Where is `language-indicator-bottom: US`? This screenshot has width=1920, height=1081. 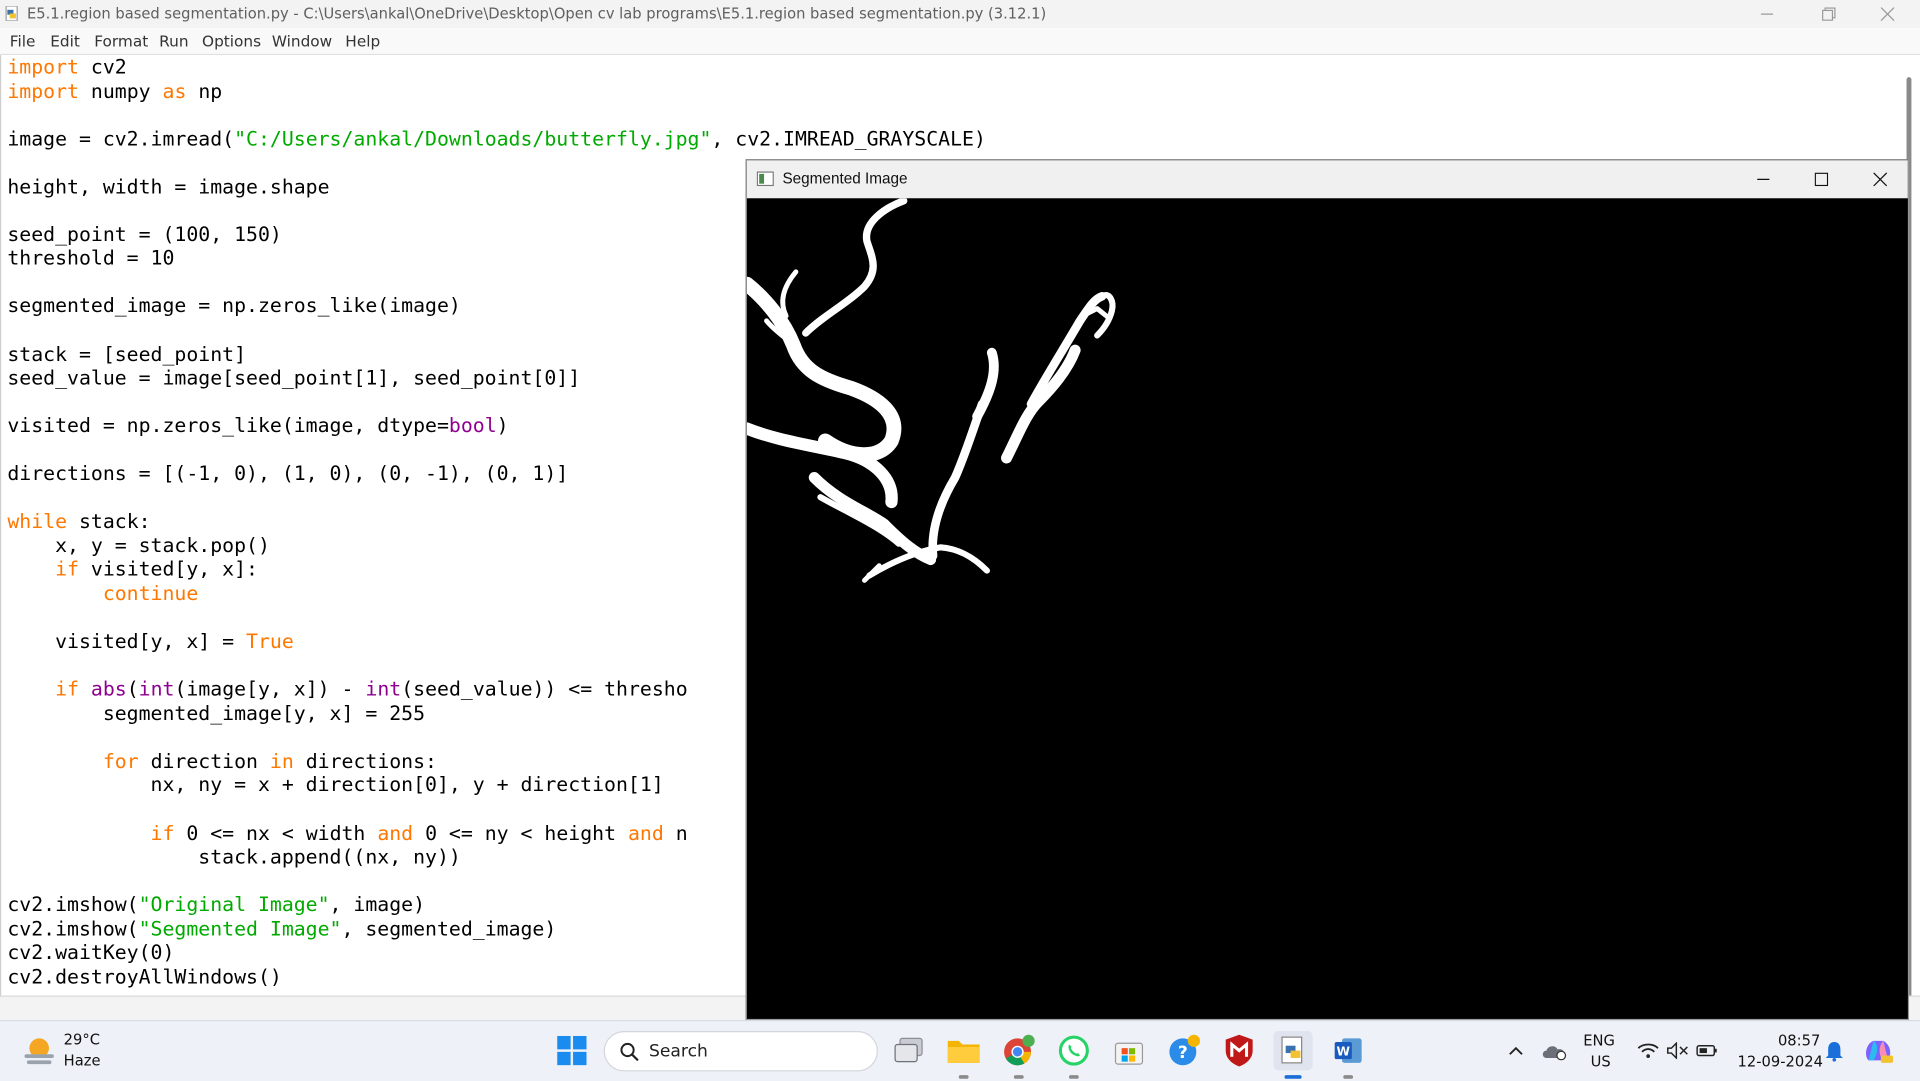
language-indicator-bottom: US is located at coordinates (1601, 1061).